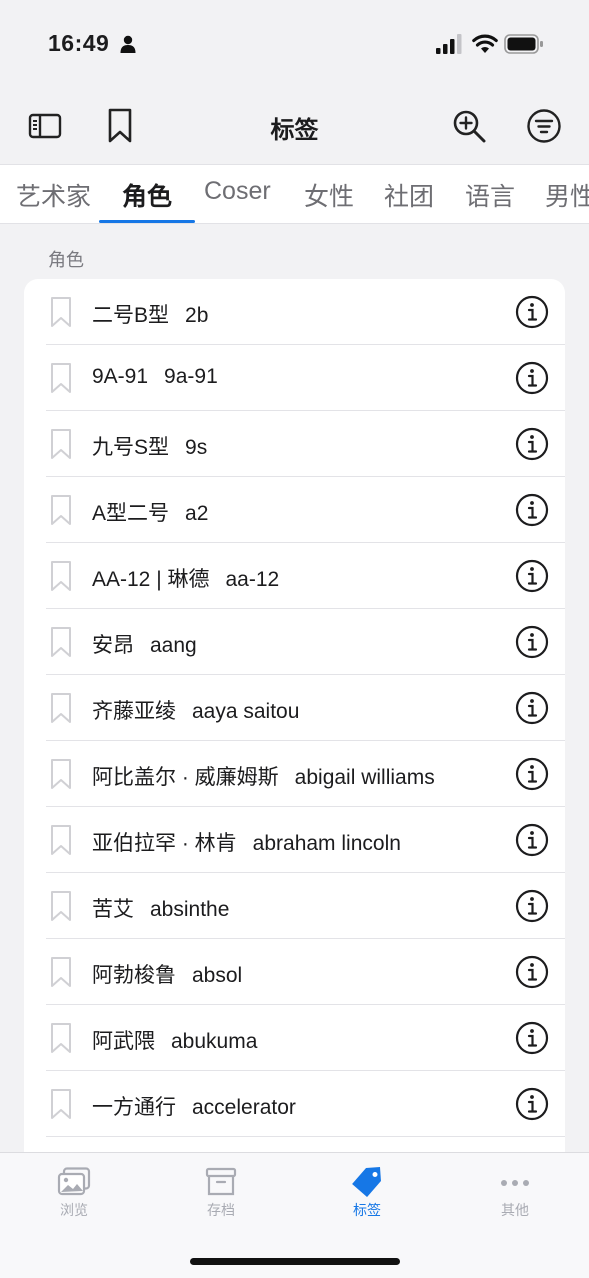 Image resolution: width=589 pixels, height=1278 pixels. I want to click on section-header: 角色, so click(66, 260).